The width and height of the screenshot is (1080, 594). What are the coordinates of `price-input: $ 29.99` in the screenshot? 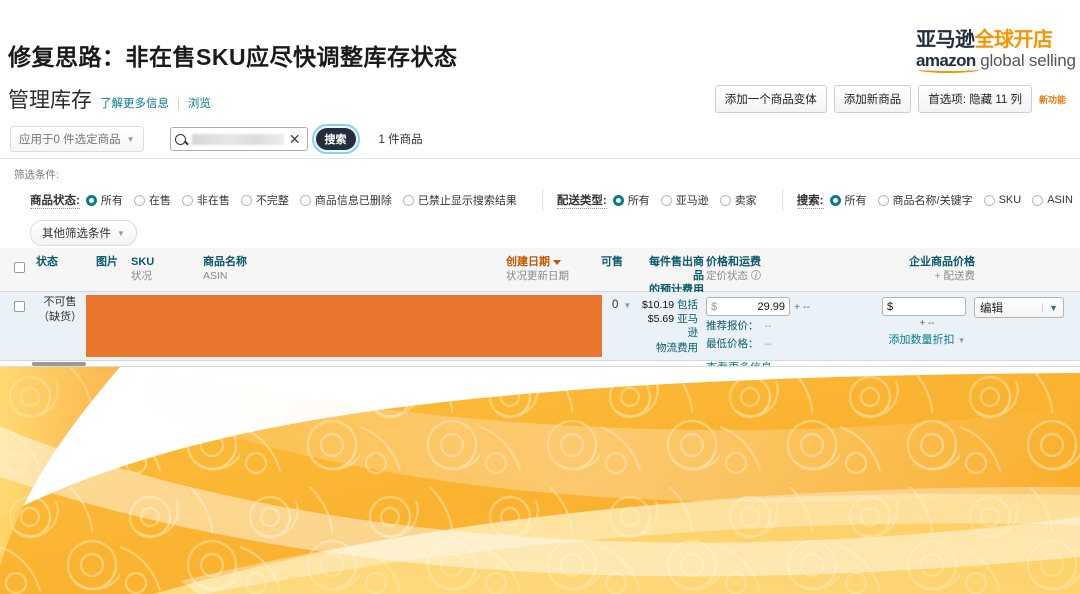 It's located at (748, 306).